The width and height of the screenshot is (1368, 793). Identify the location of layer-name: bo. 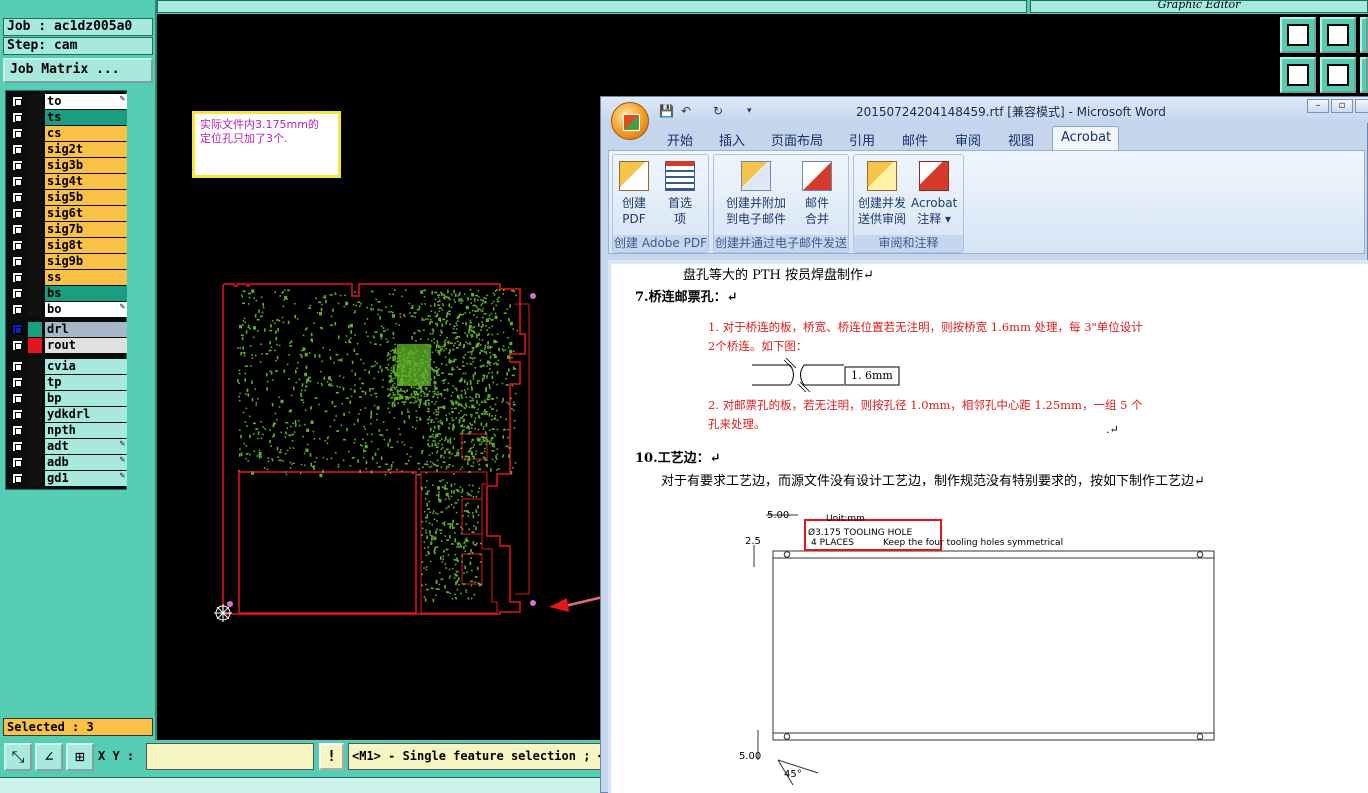
(86, 309).